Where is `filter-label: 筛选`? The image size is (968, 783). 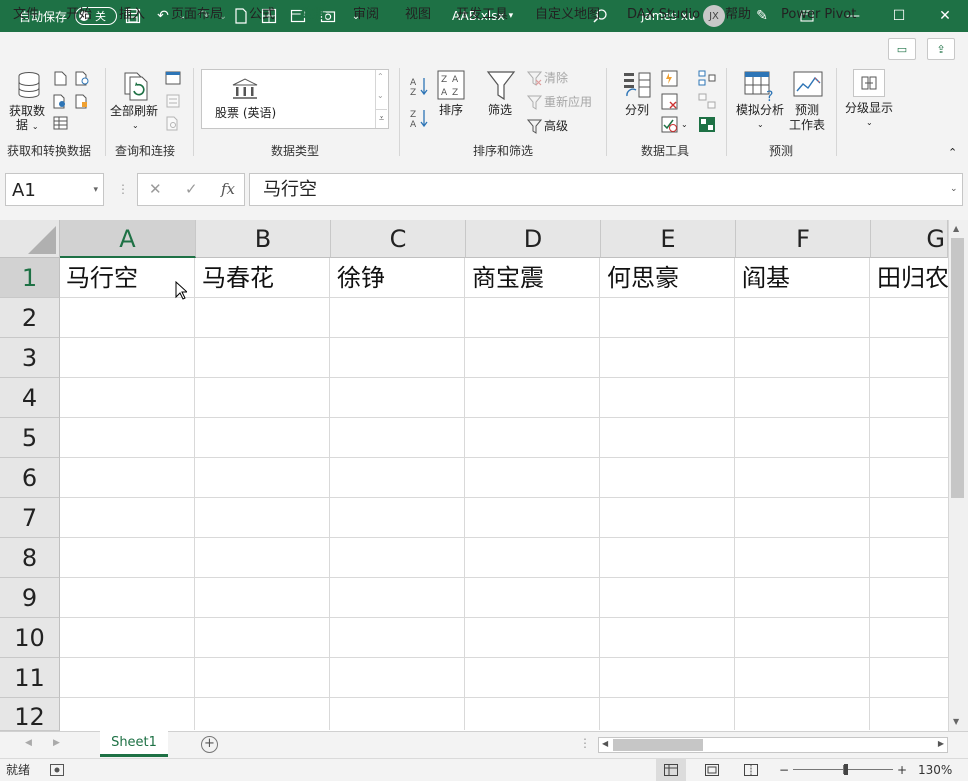 filter-label: 筛选 is located at coordinates (500, 110).